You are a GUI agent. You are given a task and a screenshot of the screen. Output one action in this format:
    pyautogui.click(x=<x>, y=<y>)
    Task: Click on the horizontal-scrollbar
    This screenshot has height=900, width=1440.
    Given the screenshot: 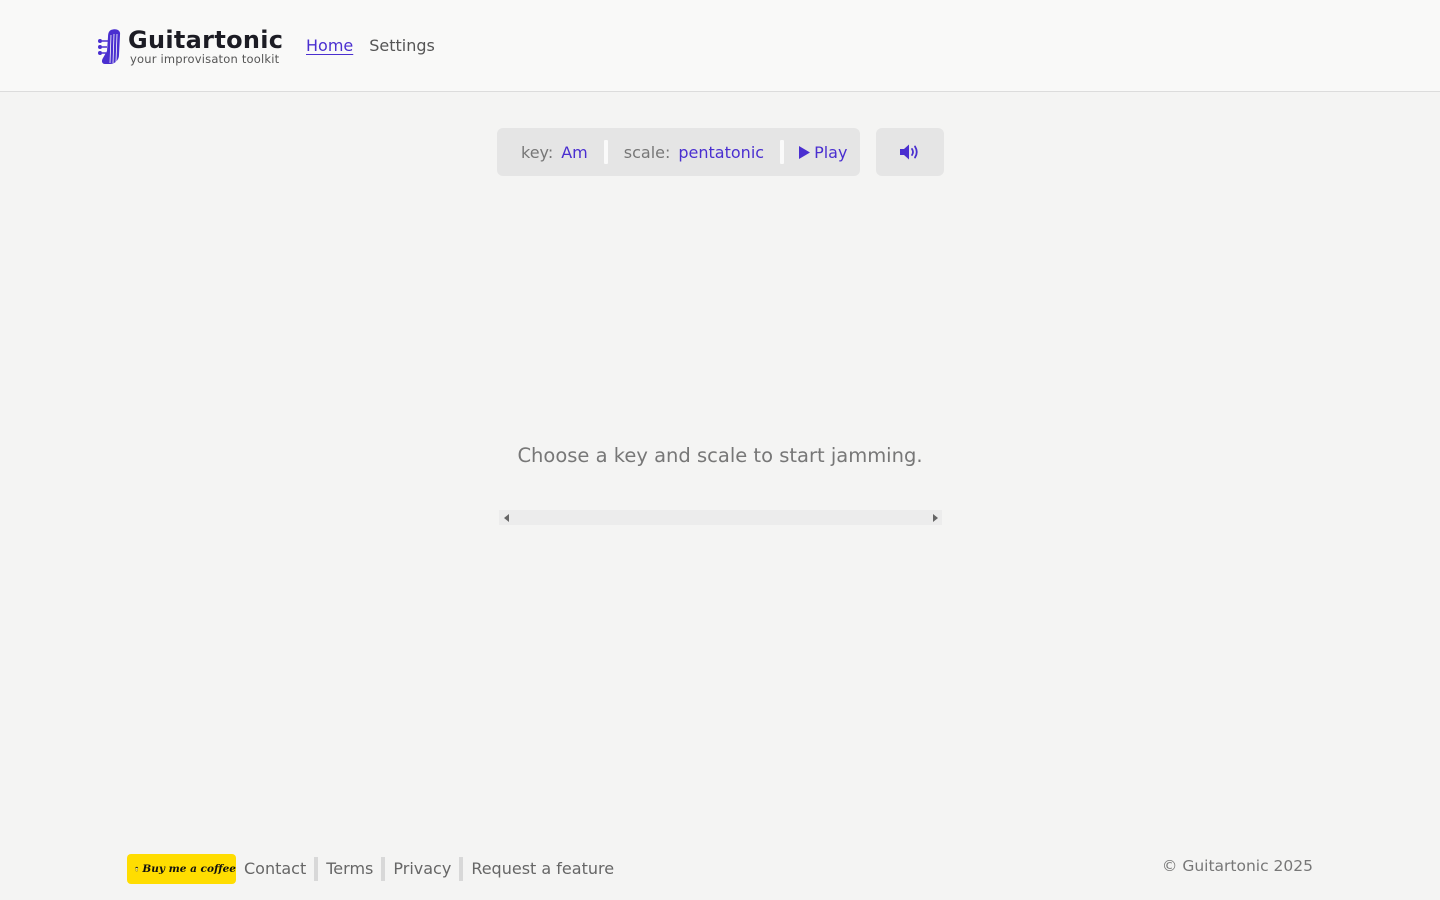 What is the action you would take?
    pyautogui.click(x=720, y=517)
    